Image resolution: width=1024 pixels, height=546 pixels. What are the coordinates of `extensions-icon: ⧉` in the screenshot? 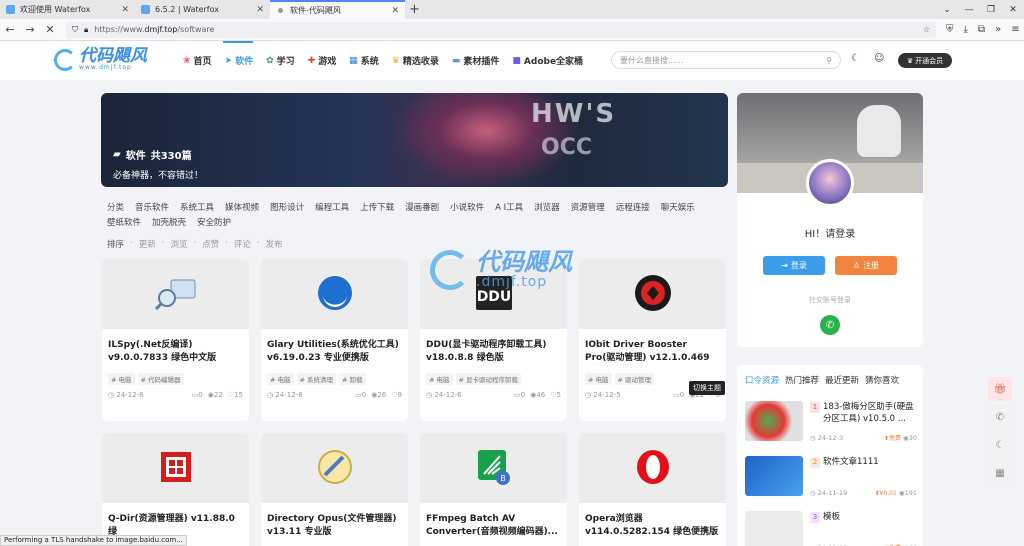 It's located at (981, 29).